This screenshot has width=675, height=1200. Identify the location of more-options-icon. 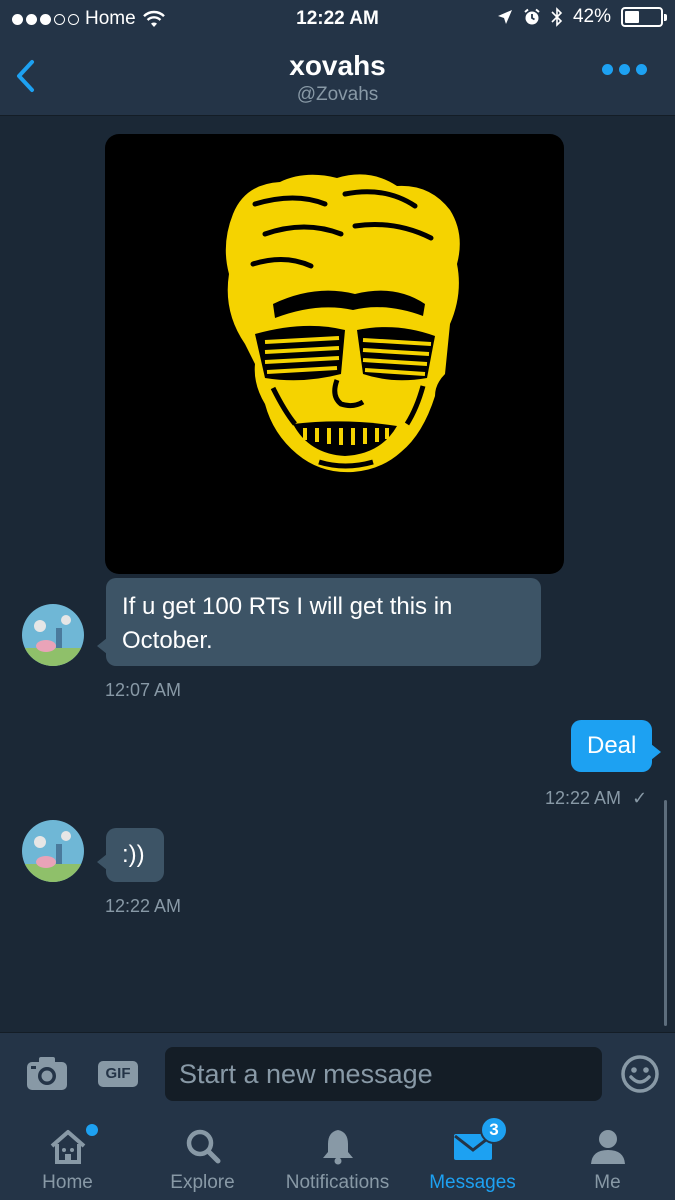
(624, 69).